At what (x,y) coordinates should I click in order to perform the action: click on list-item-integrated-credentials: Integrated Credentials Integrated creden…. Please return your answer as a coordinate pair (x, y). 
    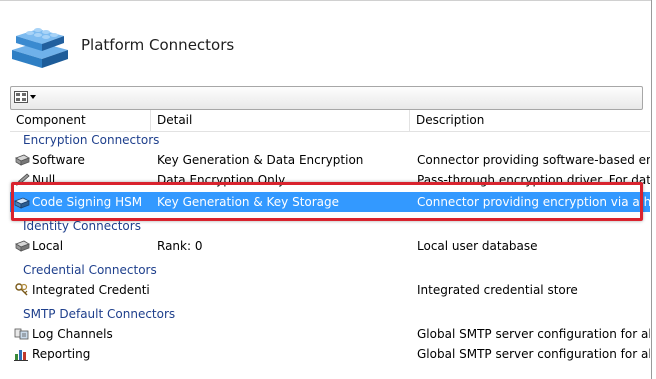
    Looking at the image, I should click on (330, 290).